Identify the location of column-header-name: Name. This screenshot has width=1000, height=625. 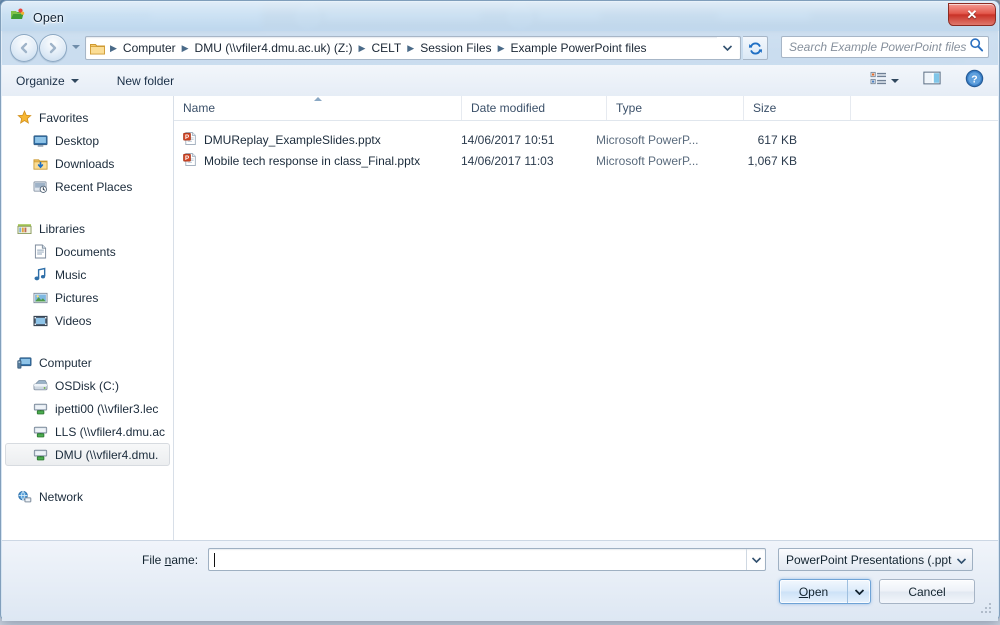
(318, 108).